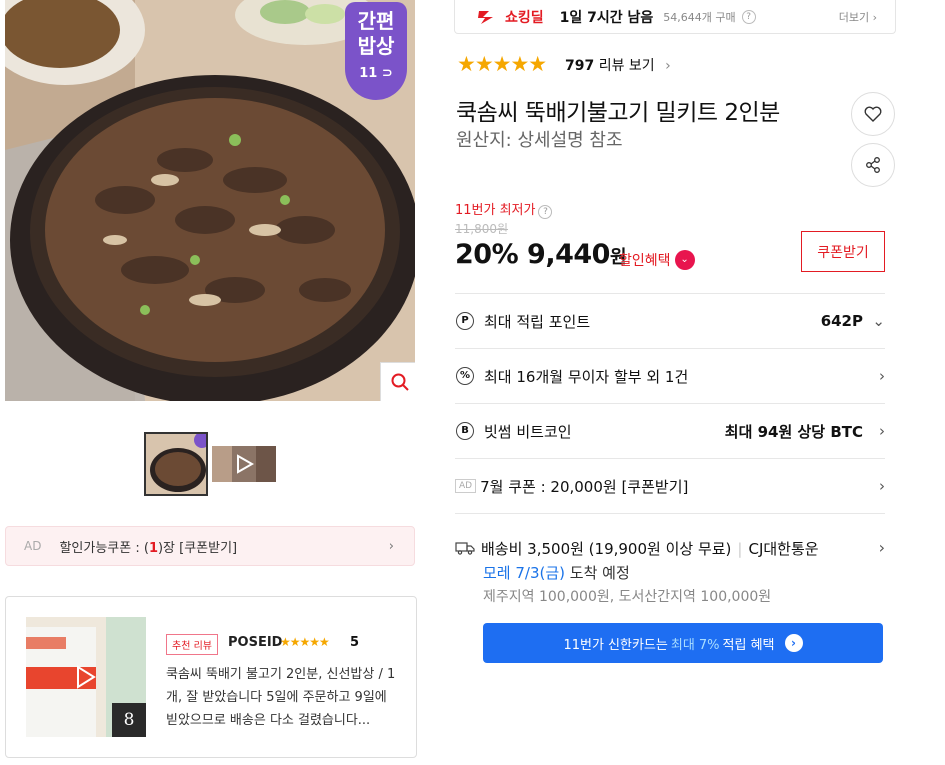 Image resolution: width=945 pixels, height=765 pixels. I want to click on bitcoin-icon: B, so click(465, 431).